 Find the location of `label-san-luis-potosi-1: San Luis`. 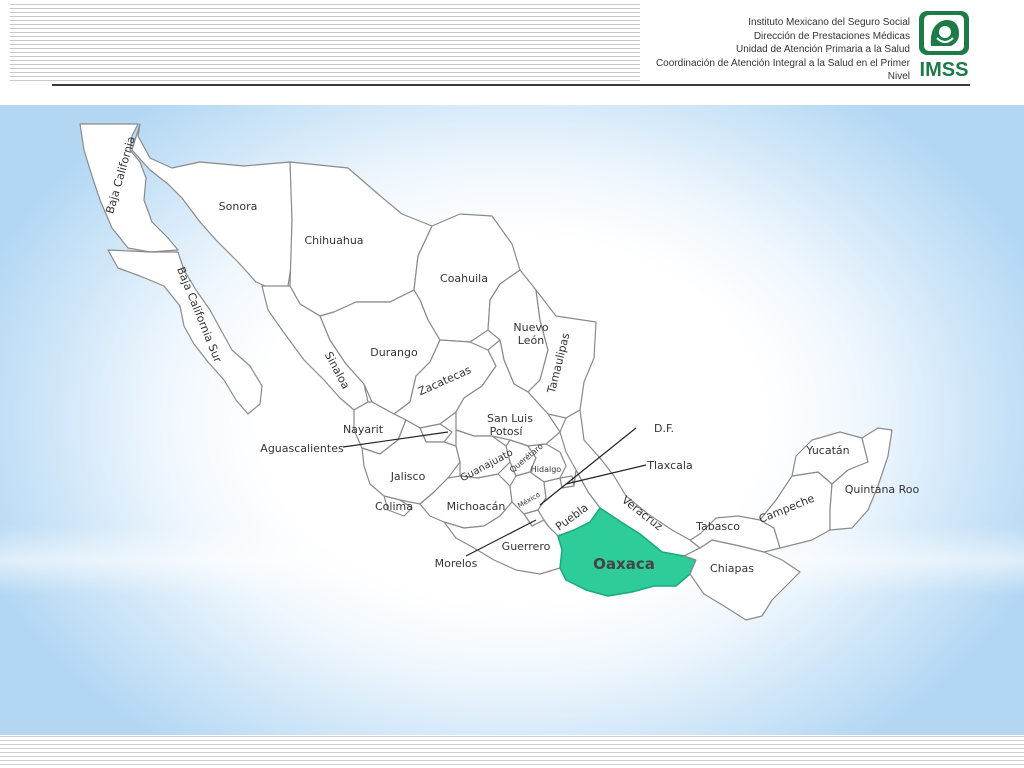

label-san-luis-potosi-1: San Luis is located at coordinates (510, 418).